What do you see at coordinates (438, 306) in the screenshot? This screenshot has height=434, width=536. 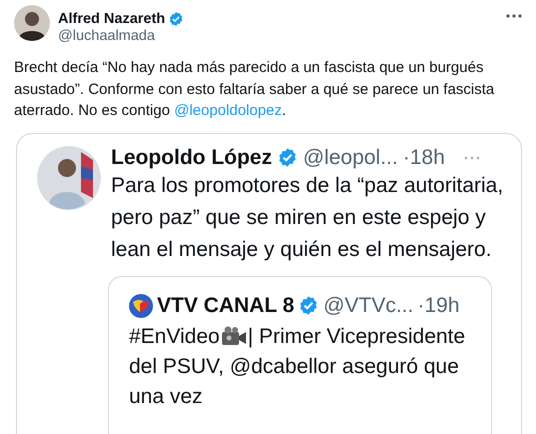 I see `nested-time: ·19h` at bounding box center [438, 306].